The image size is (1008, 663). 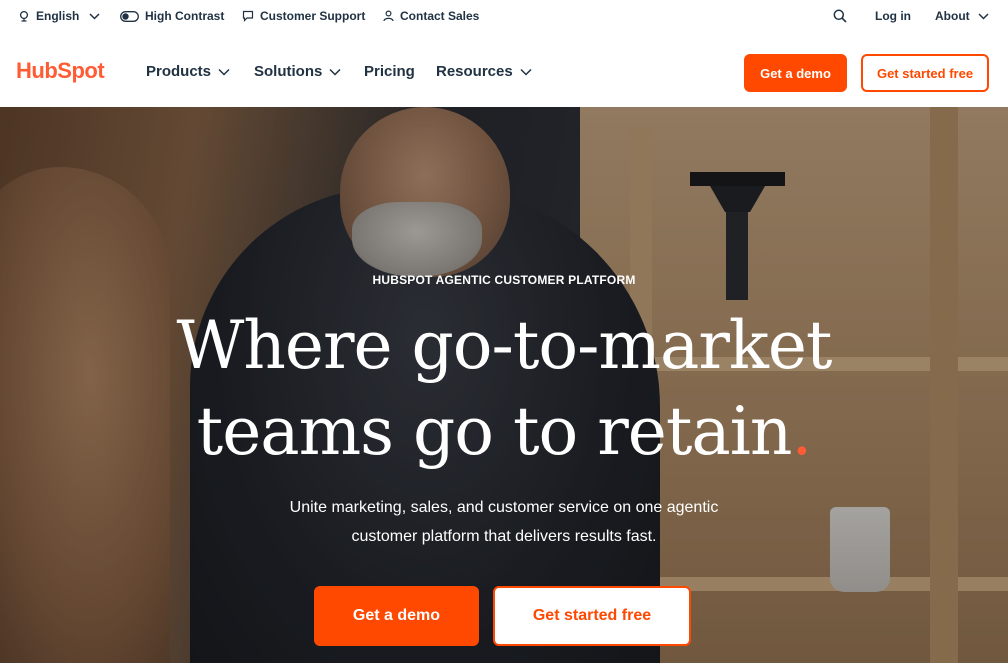 What do you see at coordinates (129, 16) in the screenshot?
I see `toggle-icon` at bounding box center [129, 16].